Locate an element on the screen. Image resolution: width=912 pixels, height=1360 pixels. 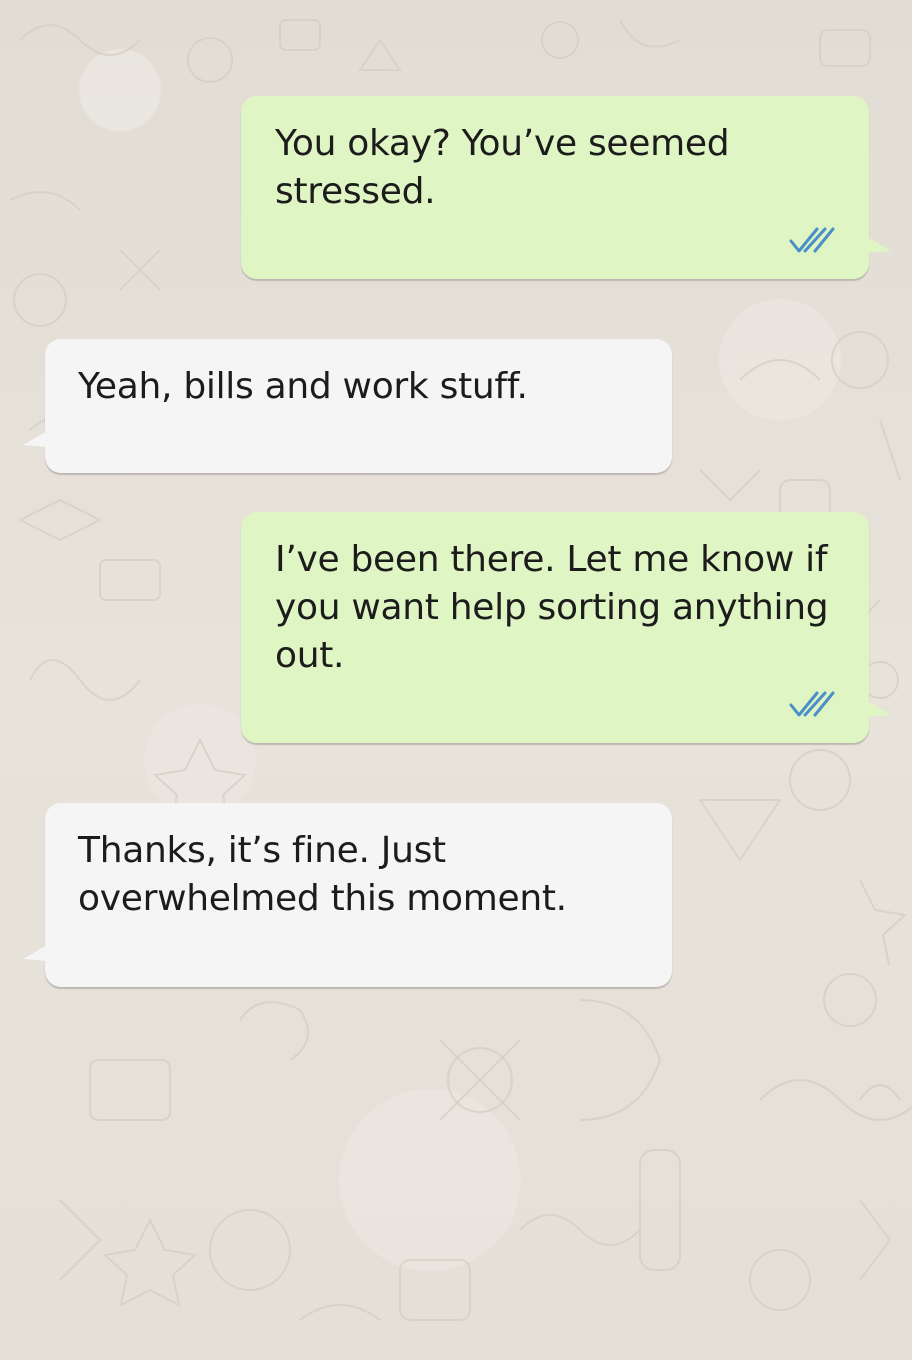
message-text: Yeah, bills and work stuff. is located at coordinates (303, 386).